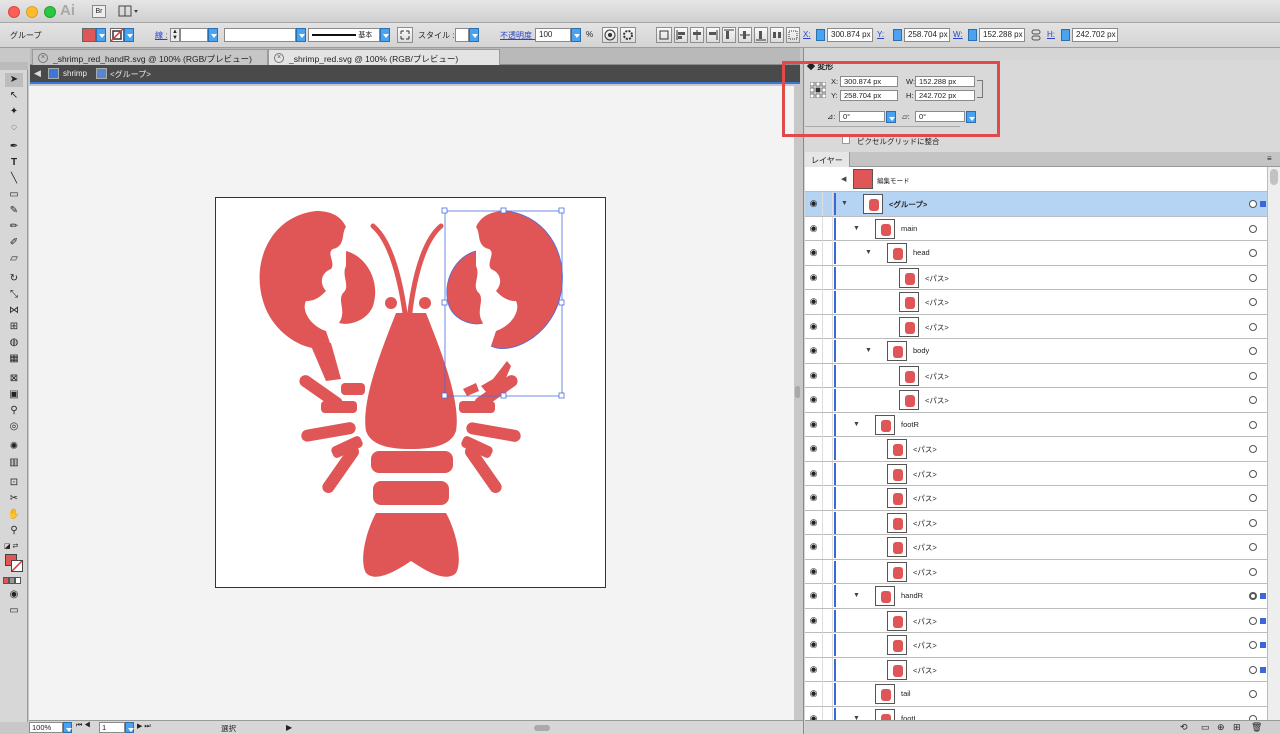 The height and width of the screenshot is (734, 1280). Describe the element at coordinates (130, 74) in the screenshot. I see `breadcrumb-group: <グループ>` at that location.